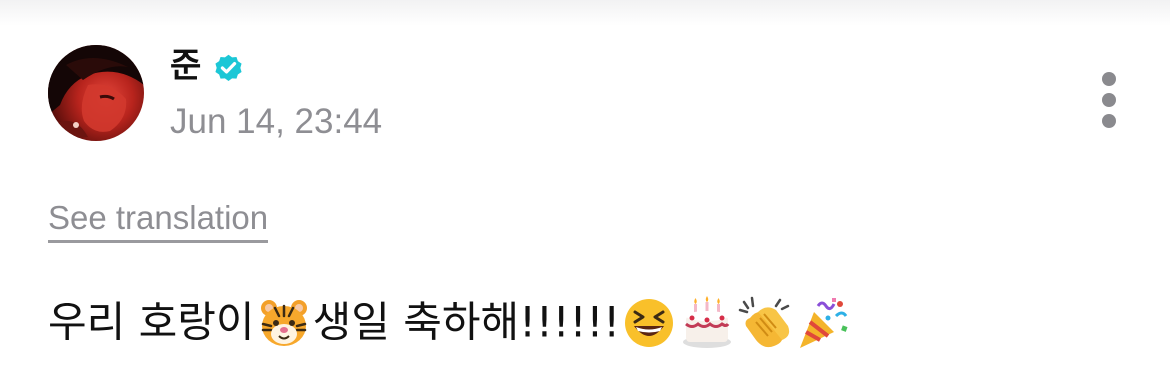 The width and height of the screenshot is (1170, 383). What do you see at coordinates (228, 67) in the screenshot?
I see `verified-badge-icon` at bounding box center [228, 67].